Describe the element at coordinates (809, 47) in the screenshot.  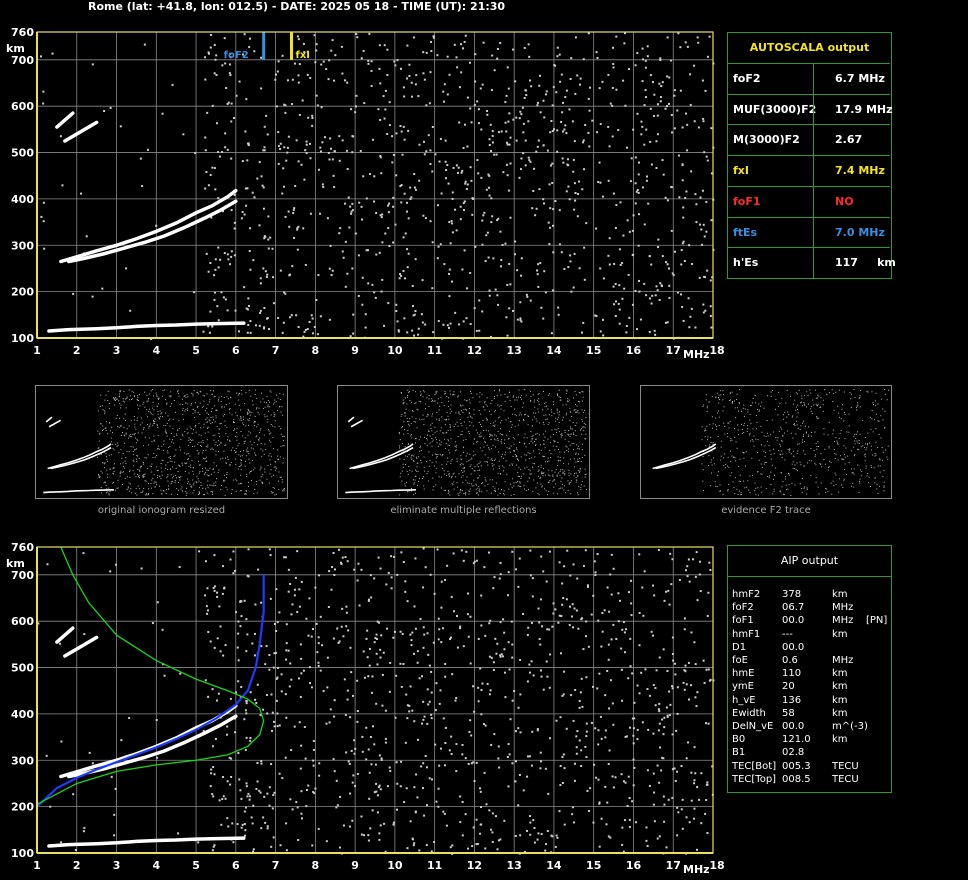
I see `autoscala-title: AUTOSCALA output` at that location.